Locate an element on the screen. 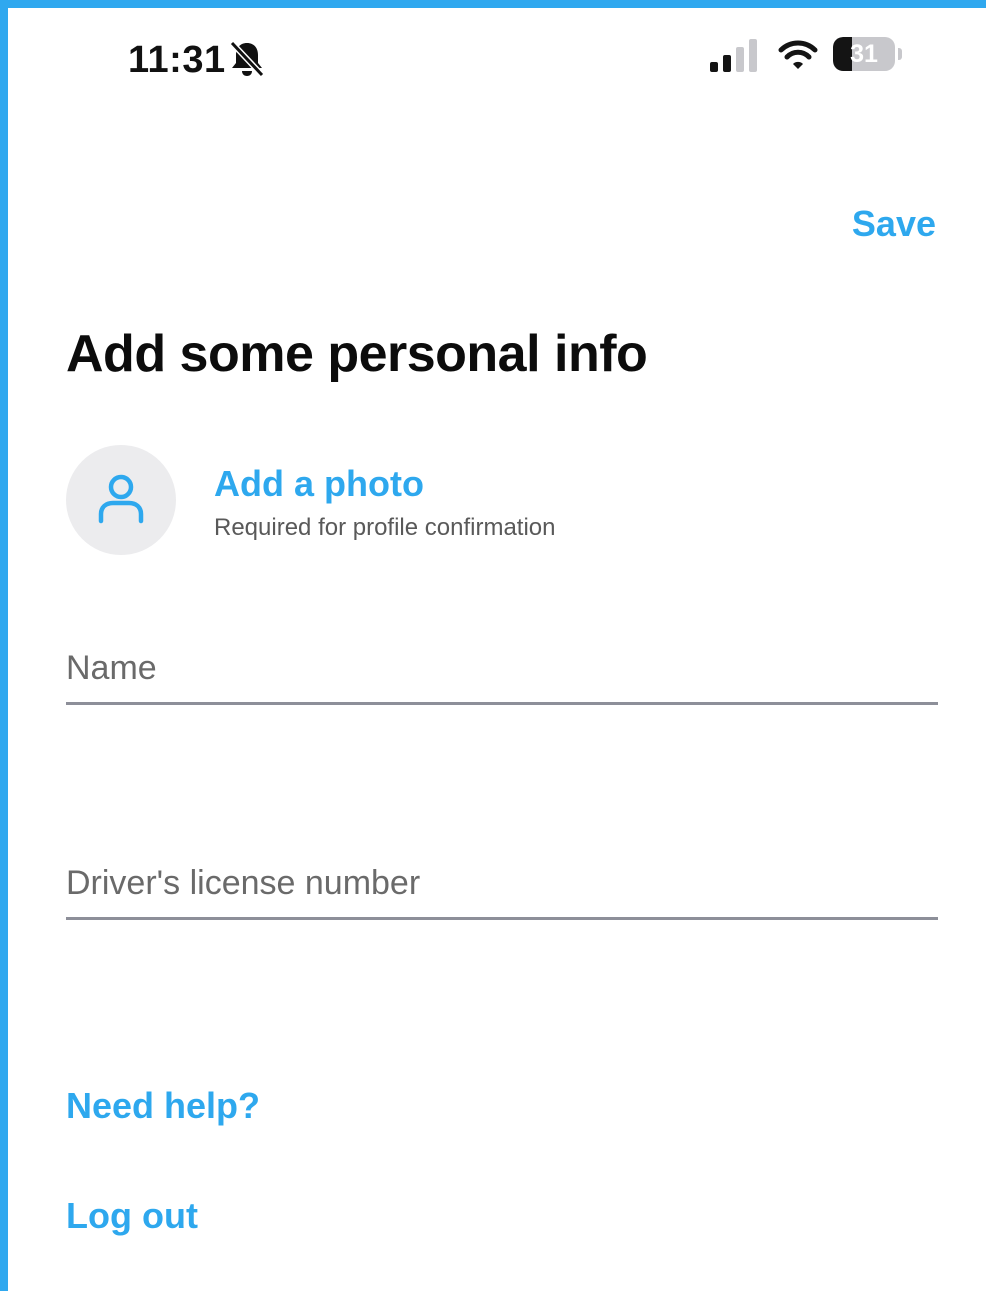  photo-requirement-text: Required for profile confirmation is located at coordinates (385, 527).